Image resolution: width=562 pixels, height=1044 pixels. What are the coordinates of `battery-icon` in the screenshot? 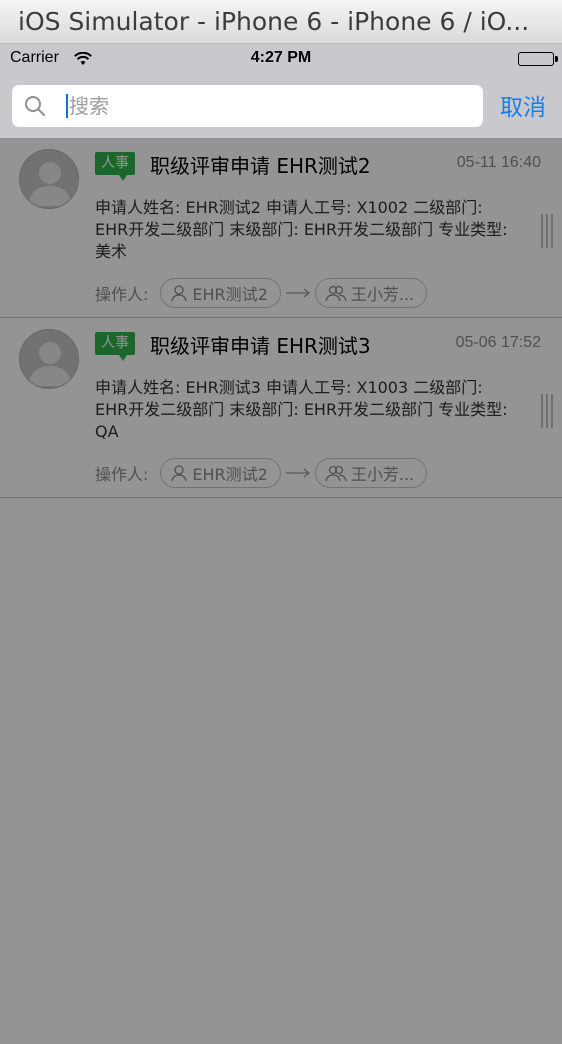 It's located at (538, 59).